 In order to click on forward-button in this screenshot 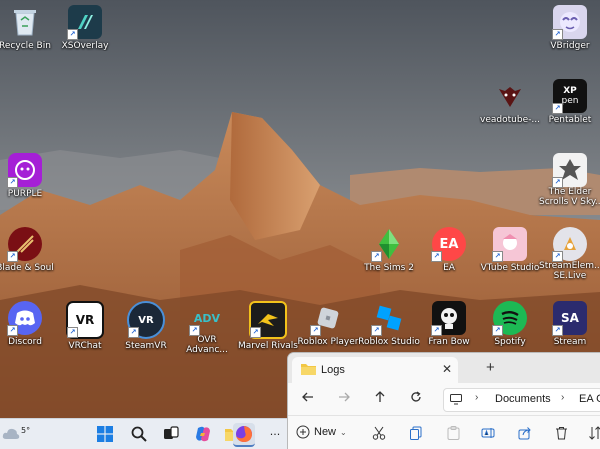, I will do `click(344, 398)`.